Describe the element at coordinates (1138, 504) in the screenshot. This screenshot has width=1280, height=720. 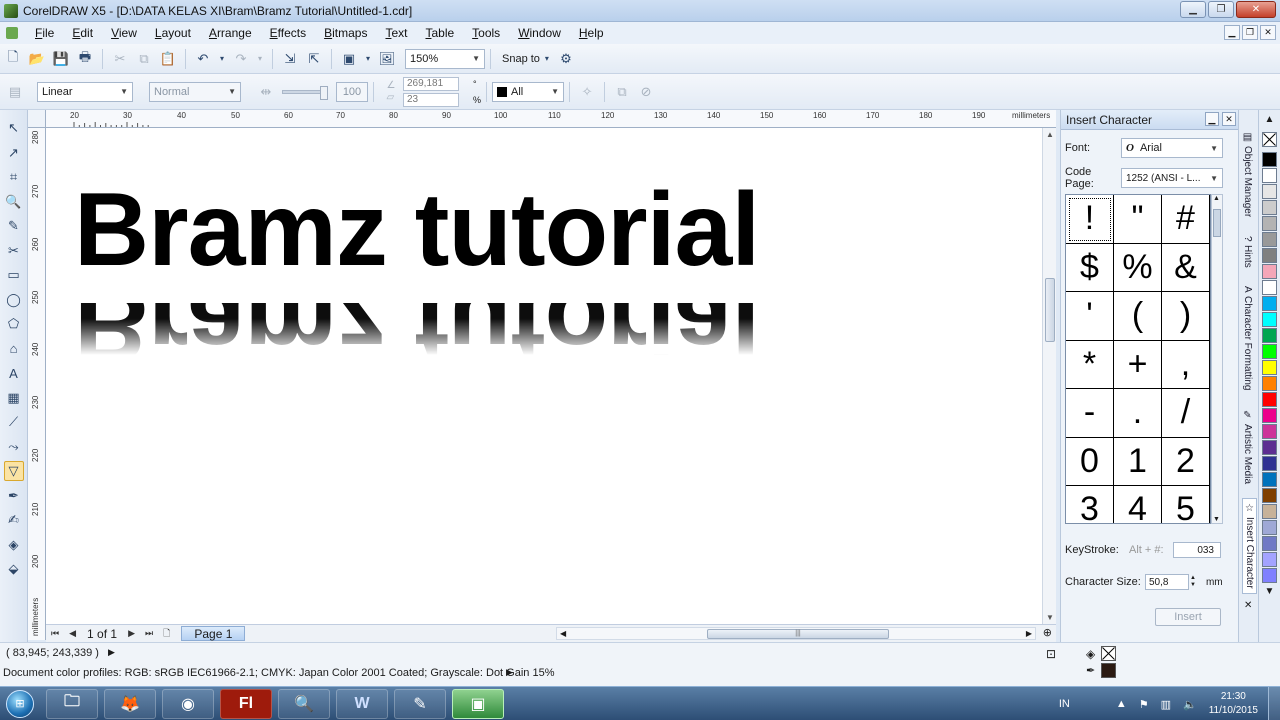
I see `character-cell: 4` at that location.